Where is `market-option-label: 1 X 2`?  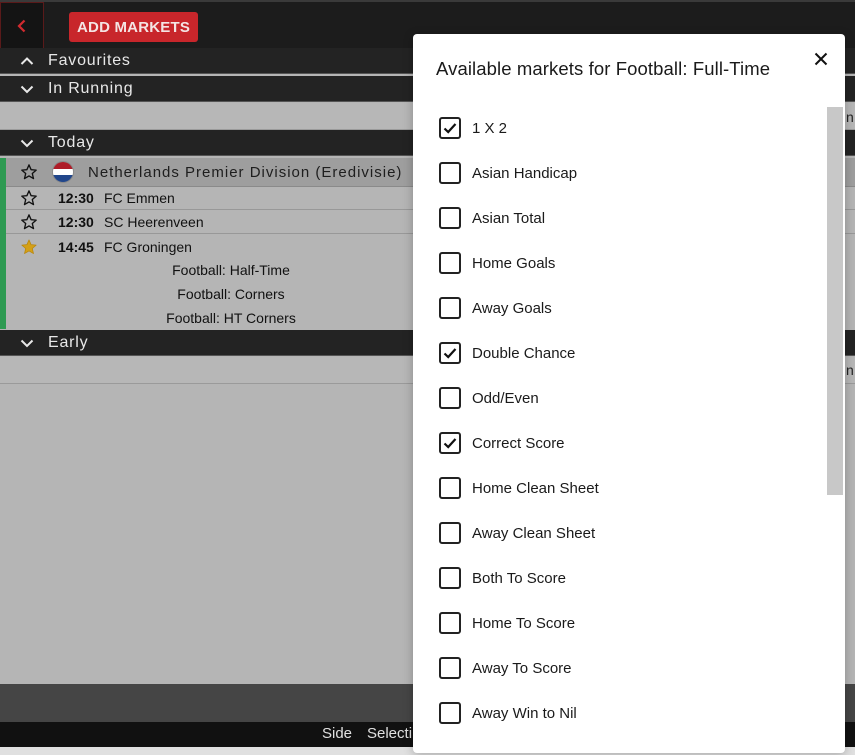
market-option-label: 1 X 2 is located at coordinates (490, 128).